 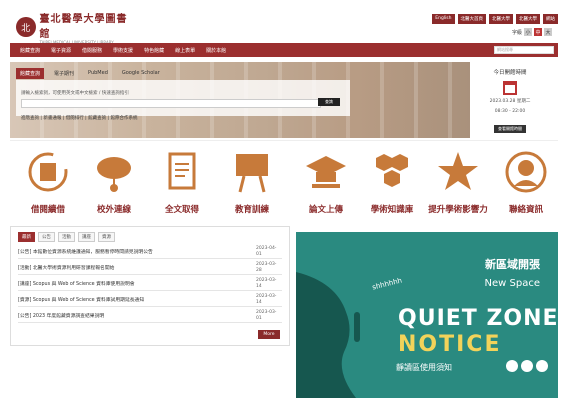 What do you see at coordinates (329, 102) in the screenshot?
I see `search-button: 查詢` at bounding box center [329, 102].